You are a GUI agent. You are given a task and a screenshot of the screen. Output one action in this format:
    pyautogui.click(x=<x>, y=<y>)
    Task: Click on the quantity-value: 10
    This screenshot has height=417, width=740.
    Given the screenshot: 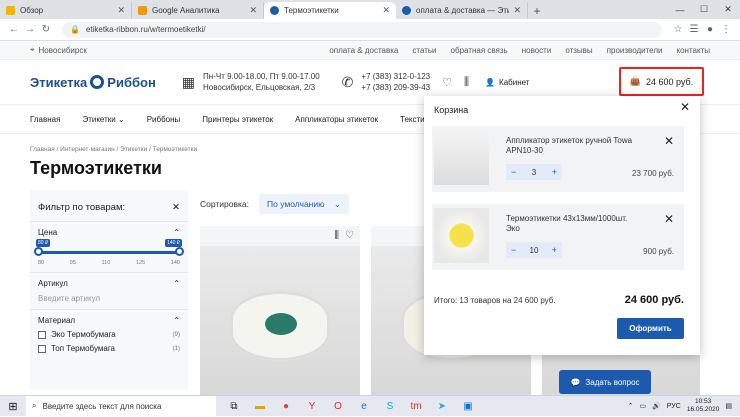 What is the action you would take?
    pyautogui.click(x=534, y=250)
    